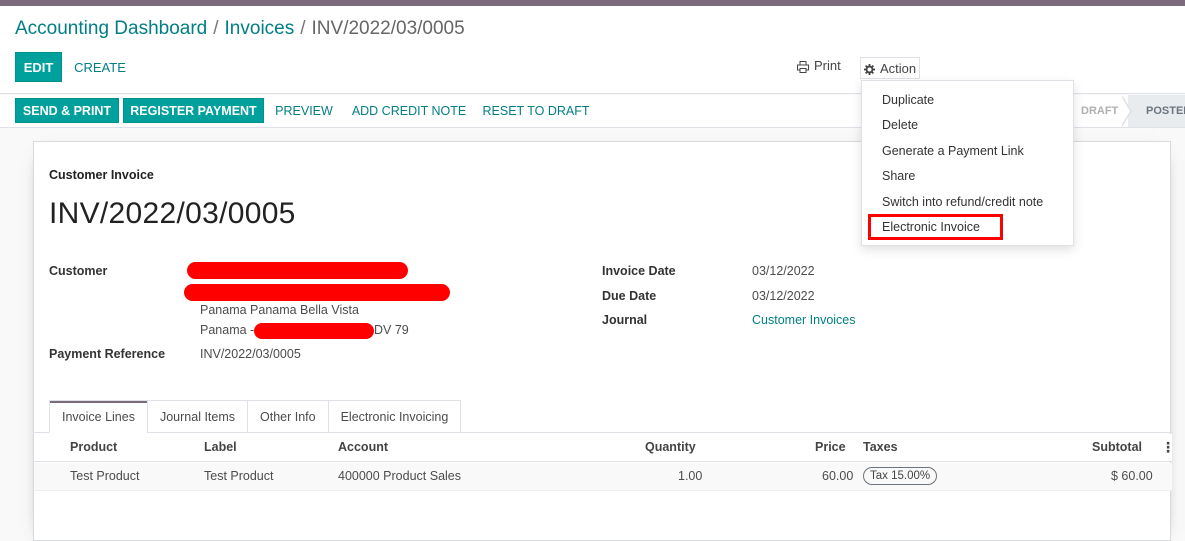 This screenshot has width=1185, height=541. What do you see at coordinates (400, 476) in the screenshot?
I see `row-account: 400000 Product Sales` at bounding box center [400, 476].